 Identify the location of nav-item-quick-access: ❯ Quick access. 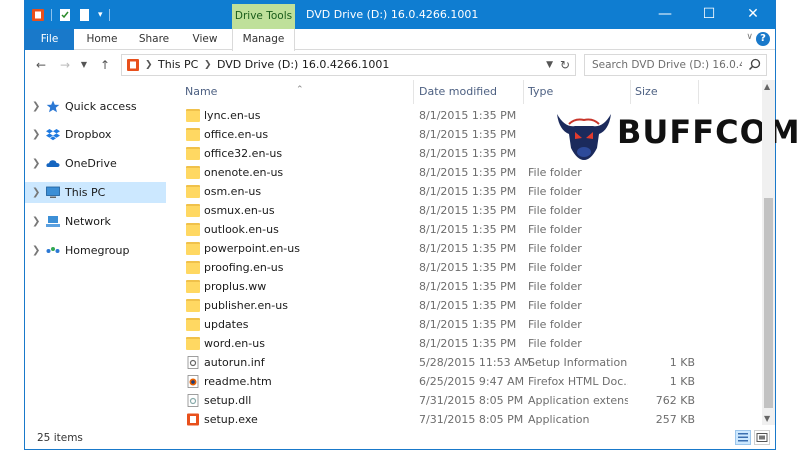
(95, 106).